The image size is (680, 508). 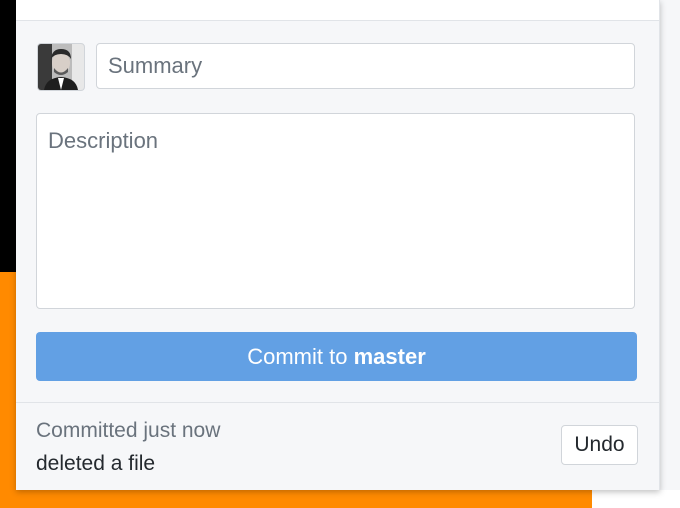 I want to click on last-commit-status: Committed just now, so click(x=128, y=430).